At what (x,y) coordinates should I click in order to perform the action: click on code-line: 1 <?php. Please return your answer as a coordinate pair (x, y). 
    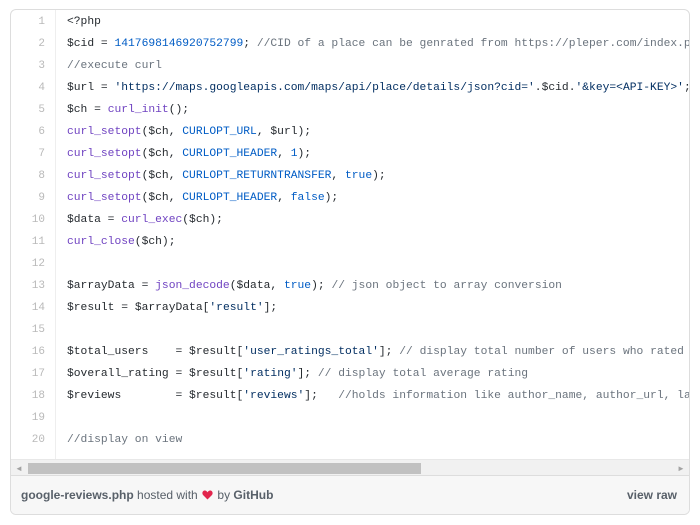
    Looking at the image, I should click on (350, 22).